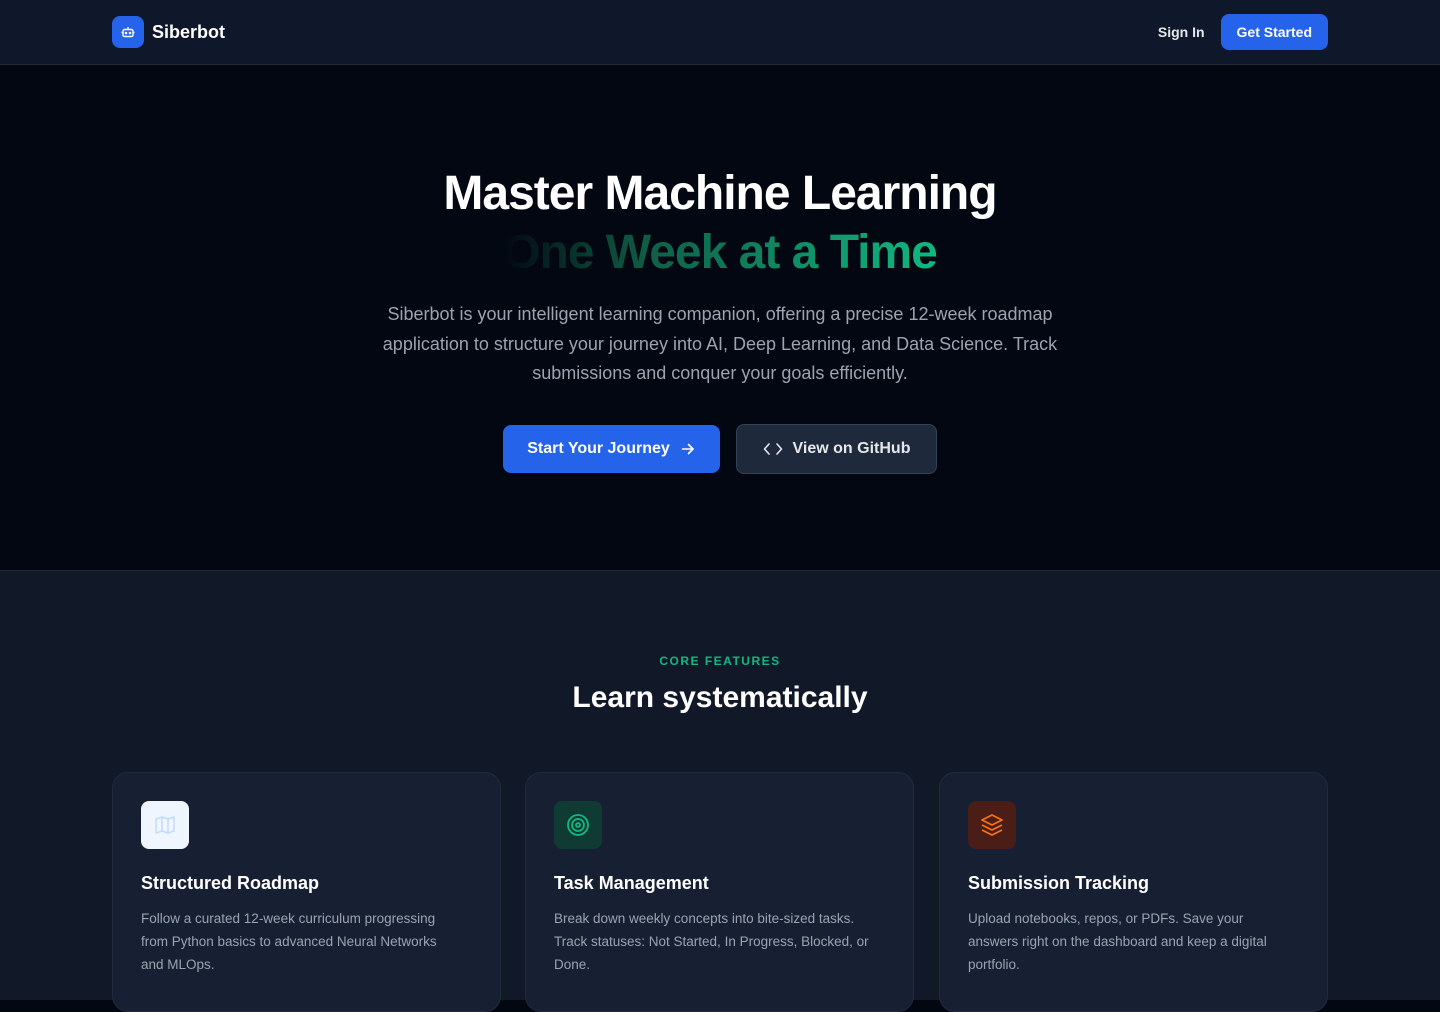 The image size is (1440, 1012). I want to click on view-github-label: View on GitHub, so click(851, 448).